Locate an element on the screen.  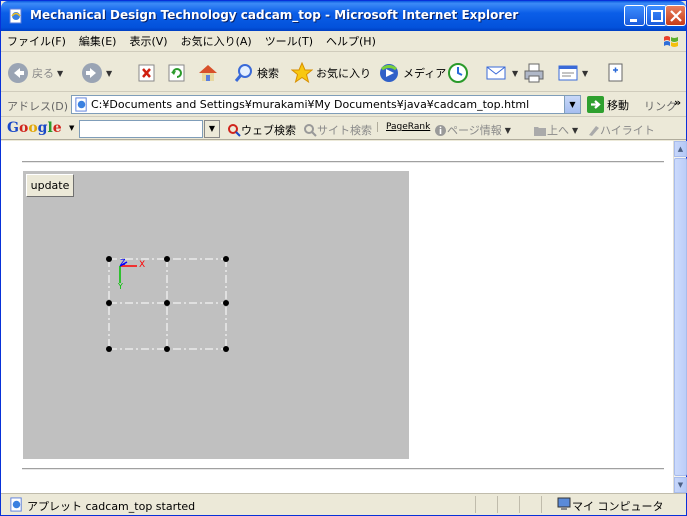
go-arrow-icon is located at coordinates (595, 104).